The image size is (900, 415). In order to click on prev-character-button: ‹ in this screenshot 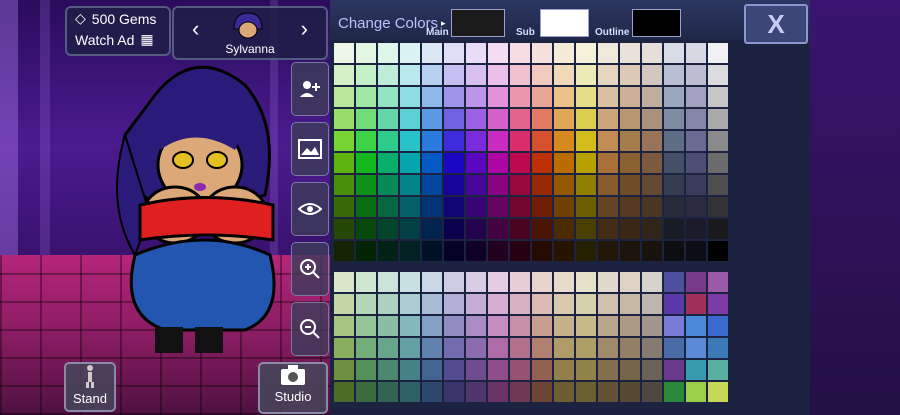, I will do `click(195, 29)`.